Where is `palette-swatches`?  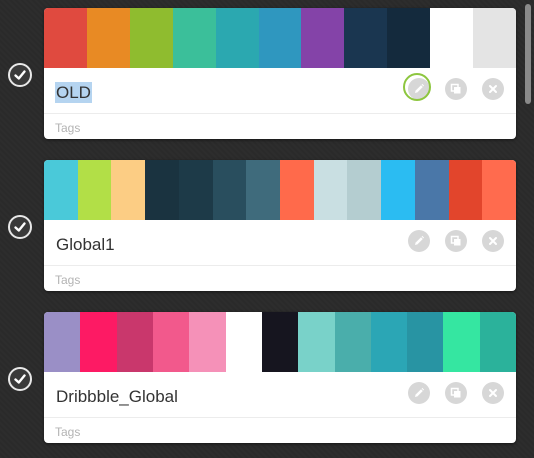
palette-swatches is located at coordinates (280, 342).